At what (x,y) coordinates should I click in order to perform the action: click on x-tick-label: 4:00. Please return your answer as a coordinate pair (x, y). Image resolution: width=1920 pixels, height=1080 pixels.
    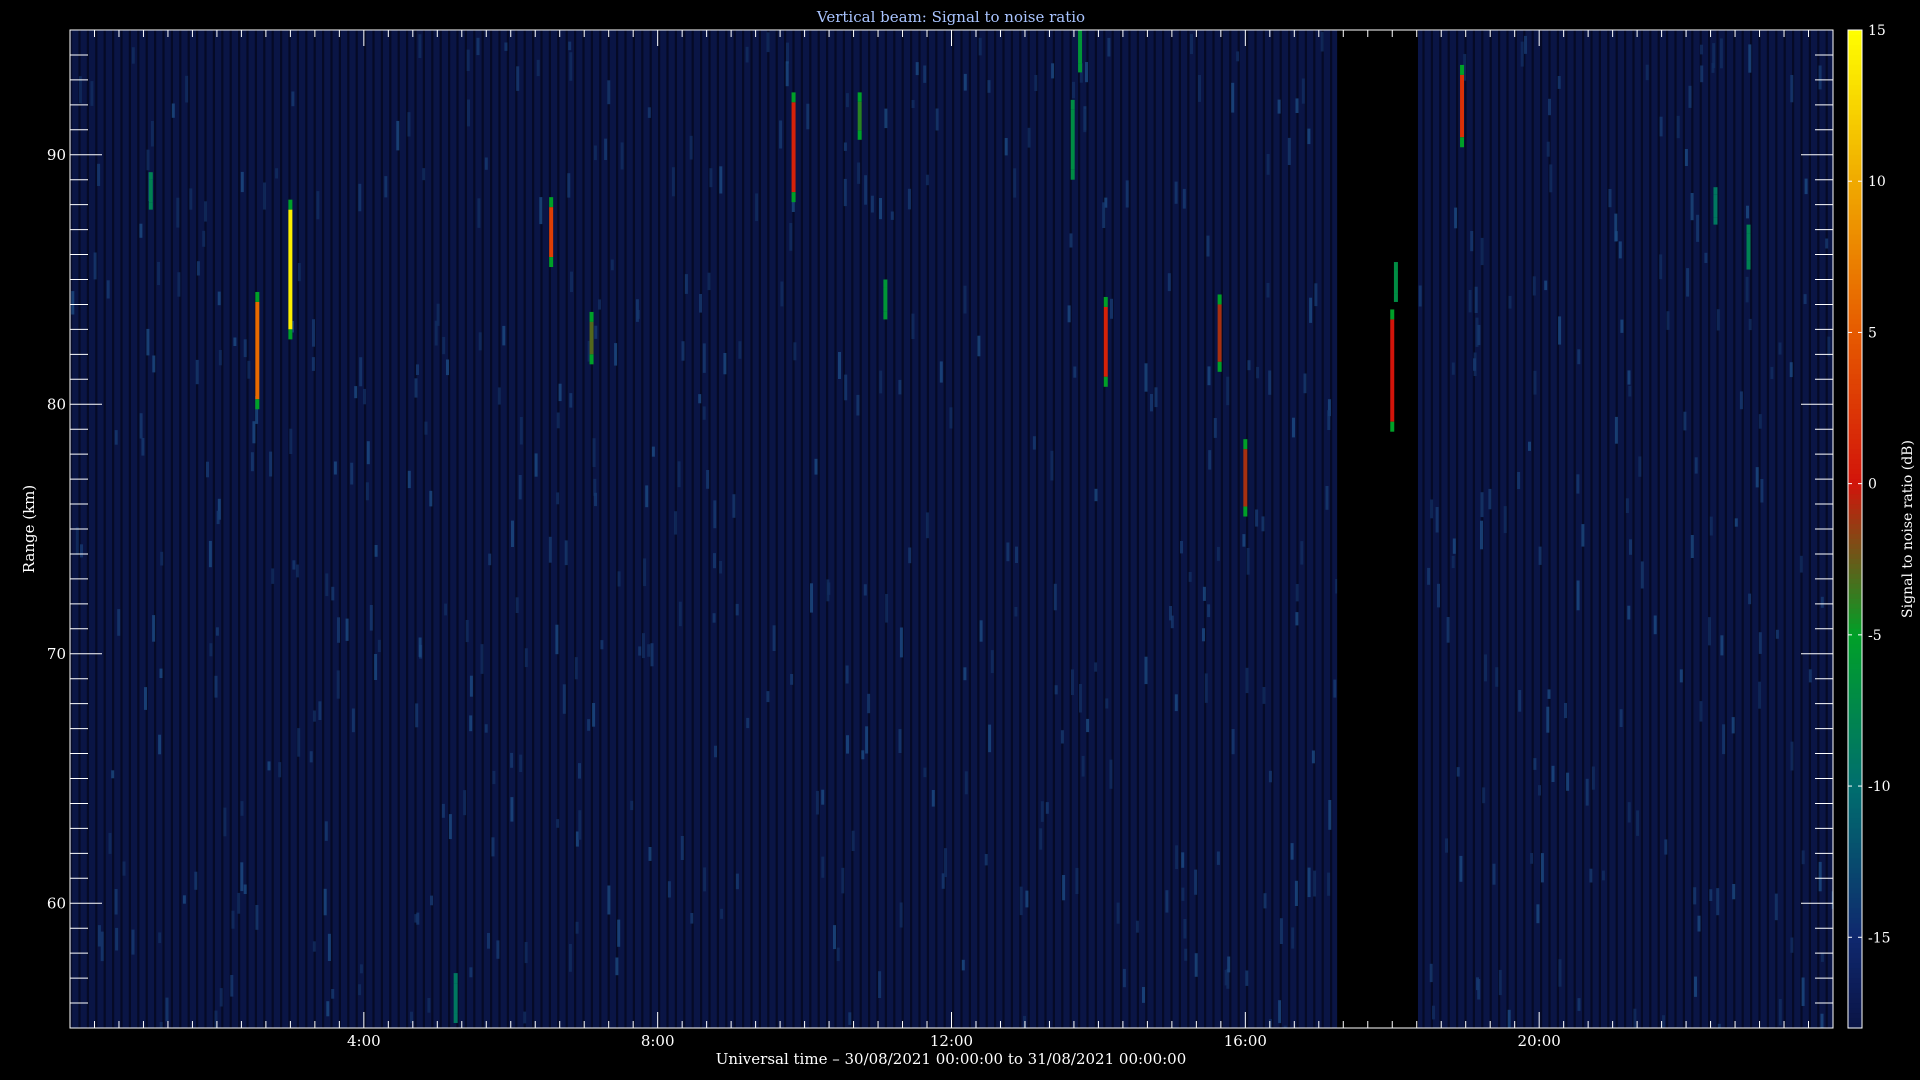
    Looking at the image, I should click on (364, 1041).